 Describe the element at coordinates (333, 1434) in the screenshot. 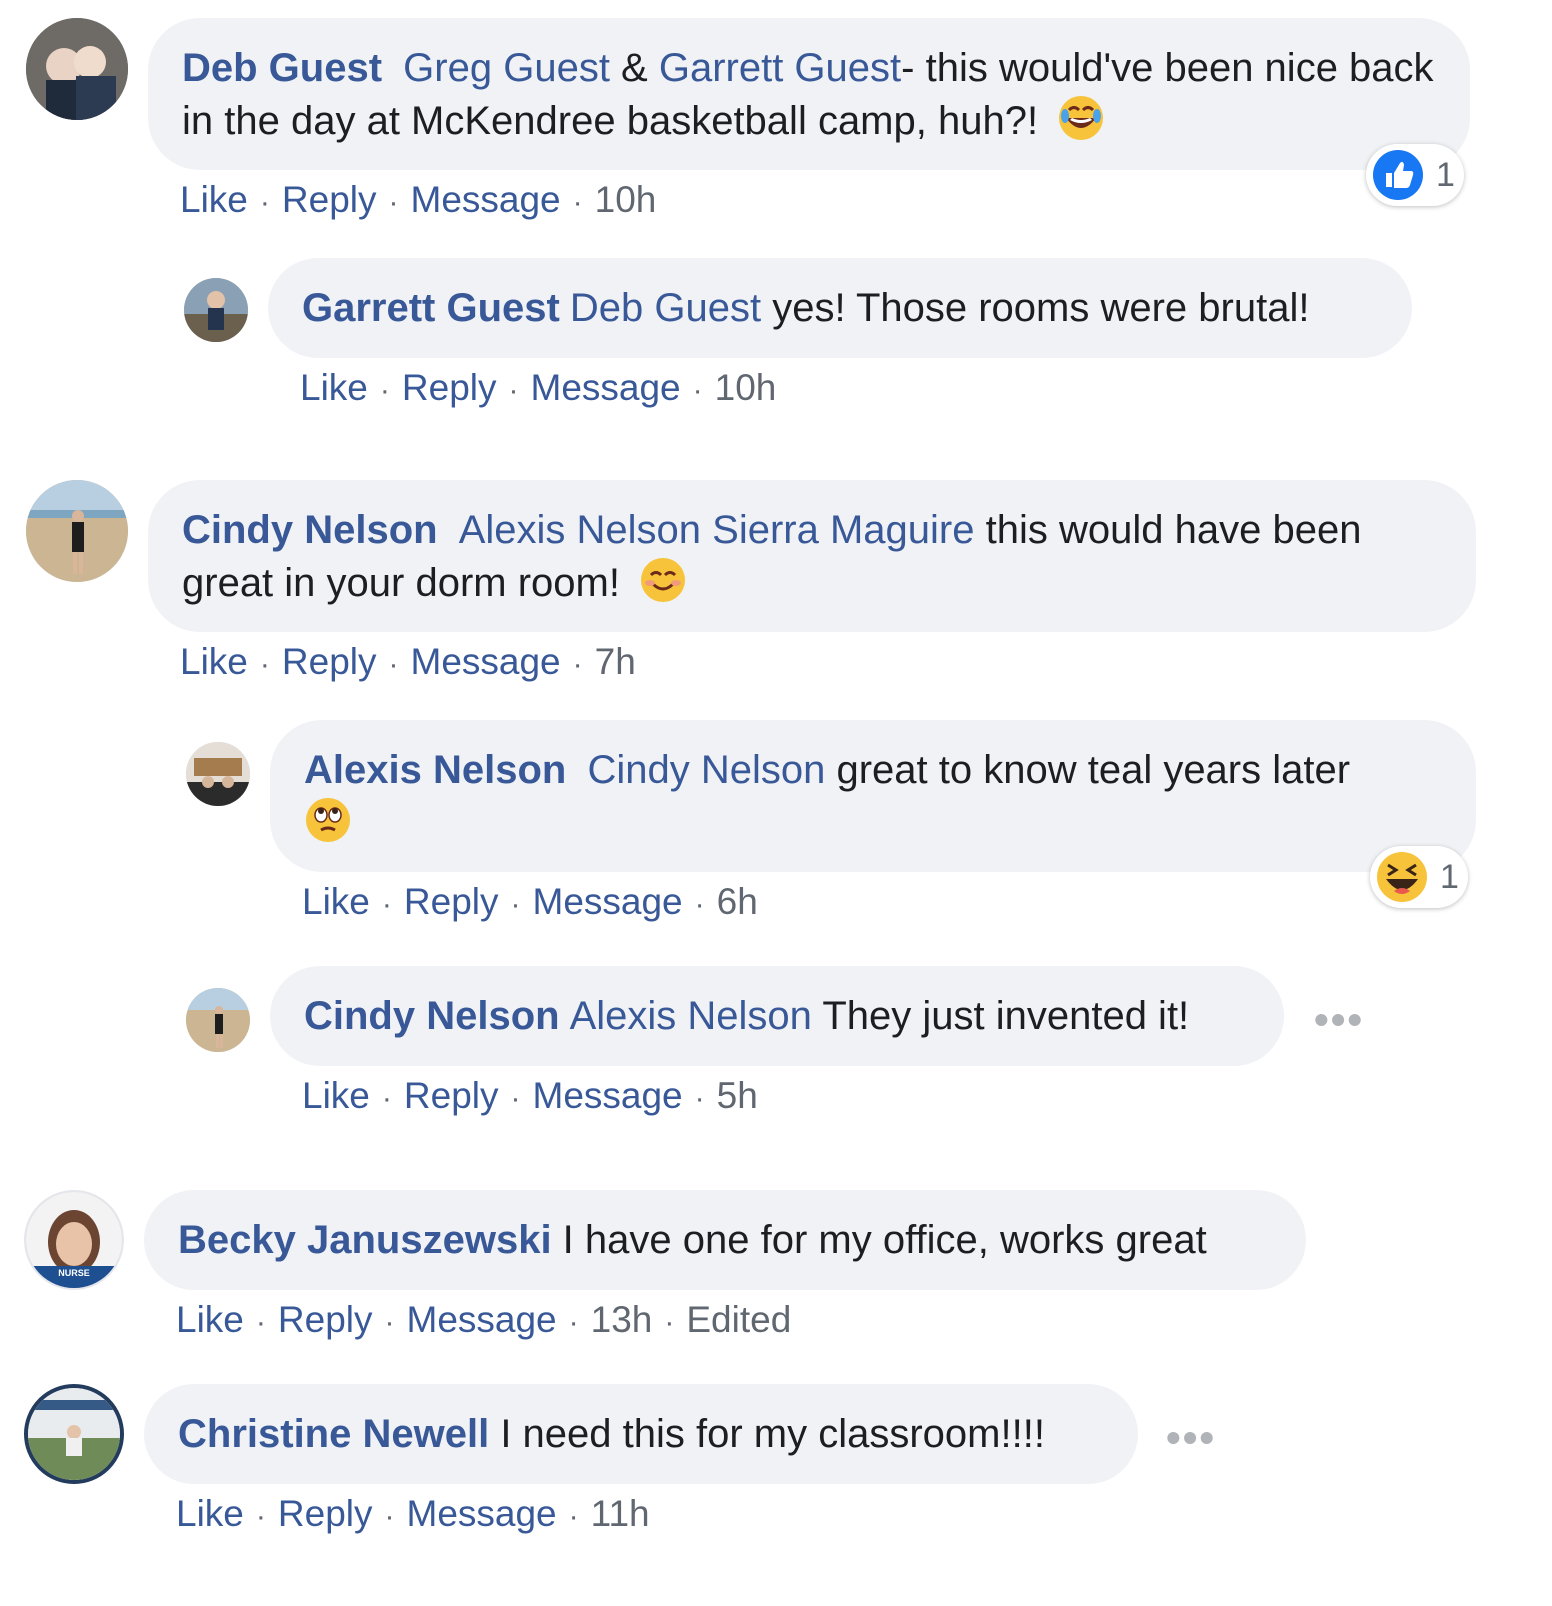

I see `comment-author: Christine Newell` at that location.